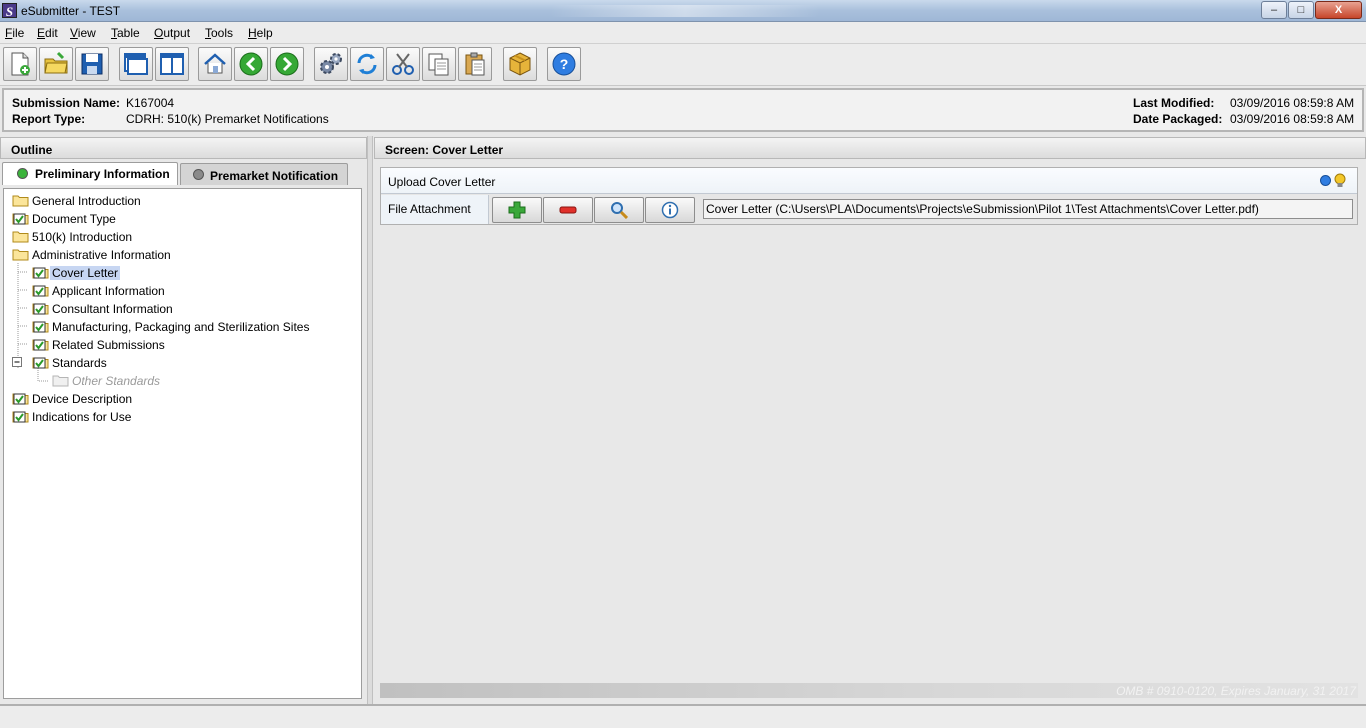 This screenshot has width=1366, height=728. I want to click on help-icon: ?, so click(564, 64).